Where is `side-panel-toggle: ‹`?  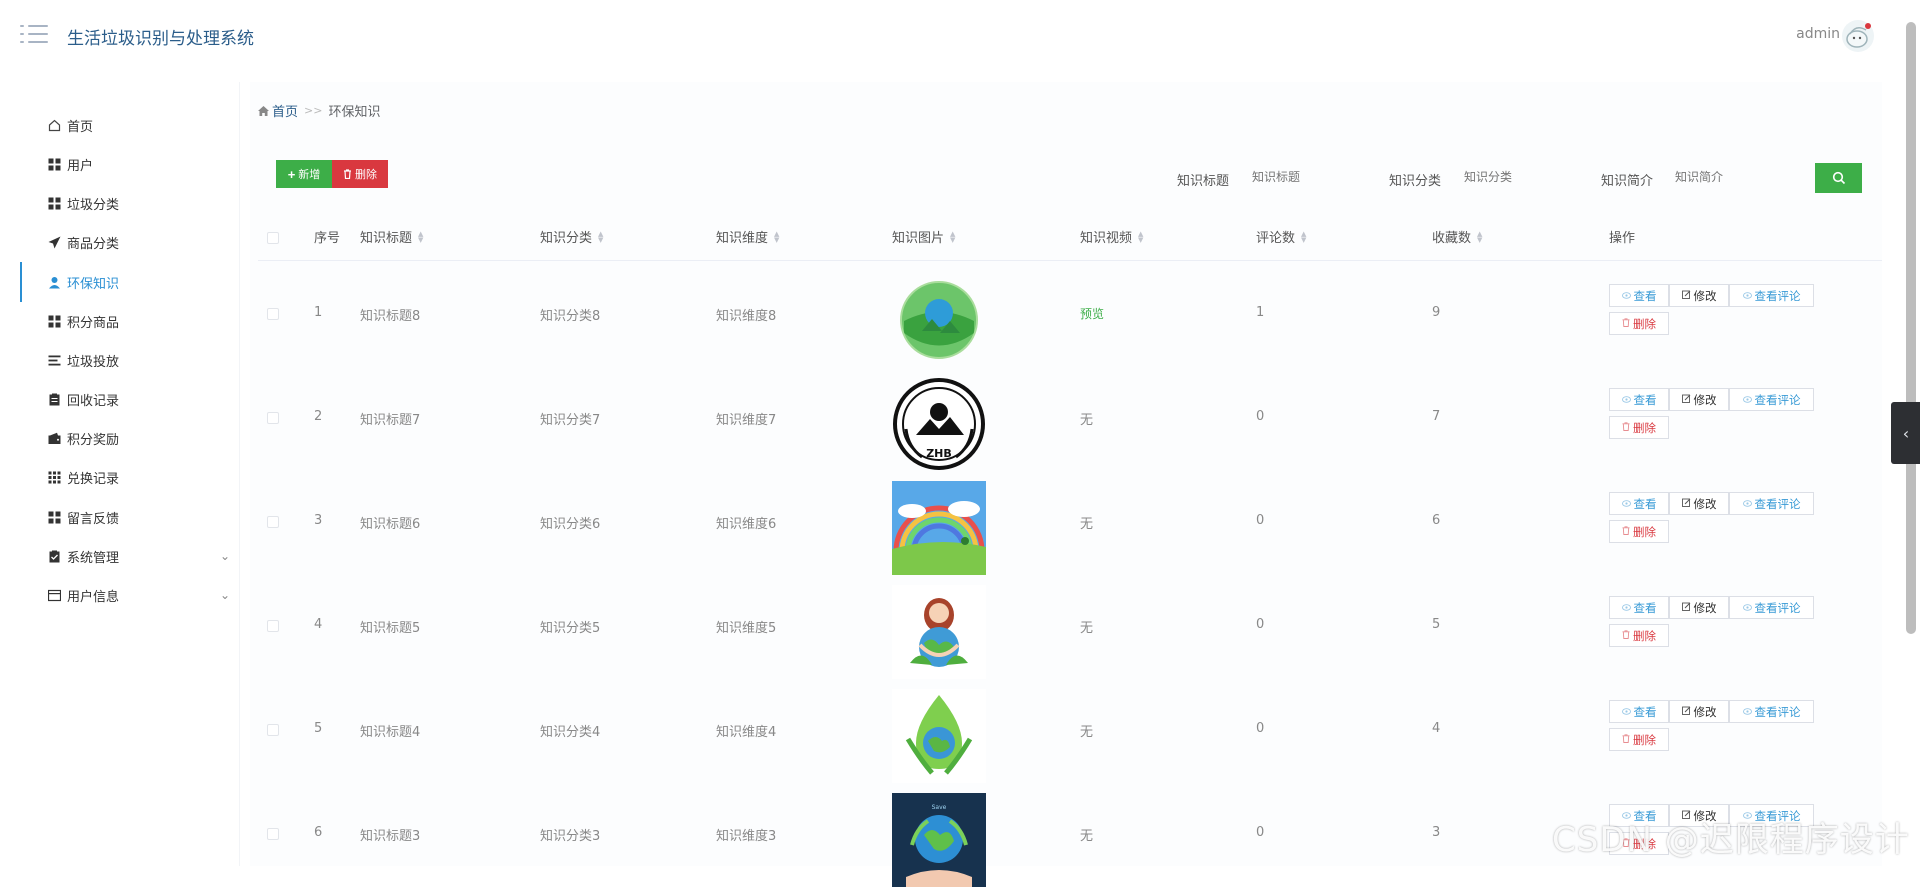
side-panel-toggle: ‹ is located at coordinates (1905, 433).